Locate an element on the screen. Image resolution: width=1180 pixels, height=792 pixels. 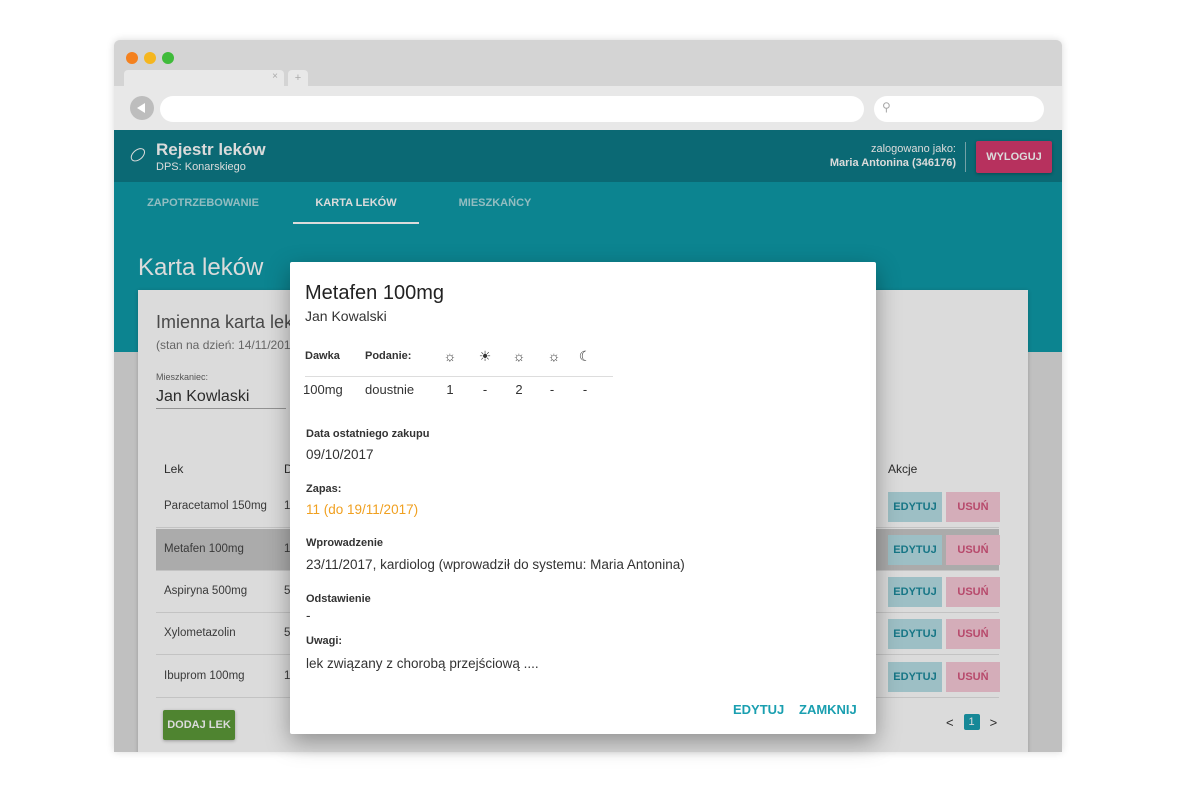
dialog-title: Metafen 100mg is located at coordinates (374, 293).